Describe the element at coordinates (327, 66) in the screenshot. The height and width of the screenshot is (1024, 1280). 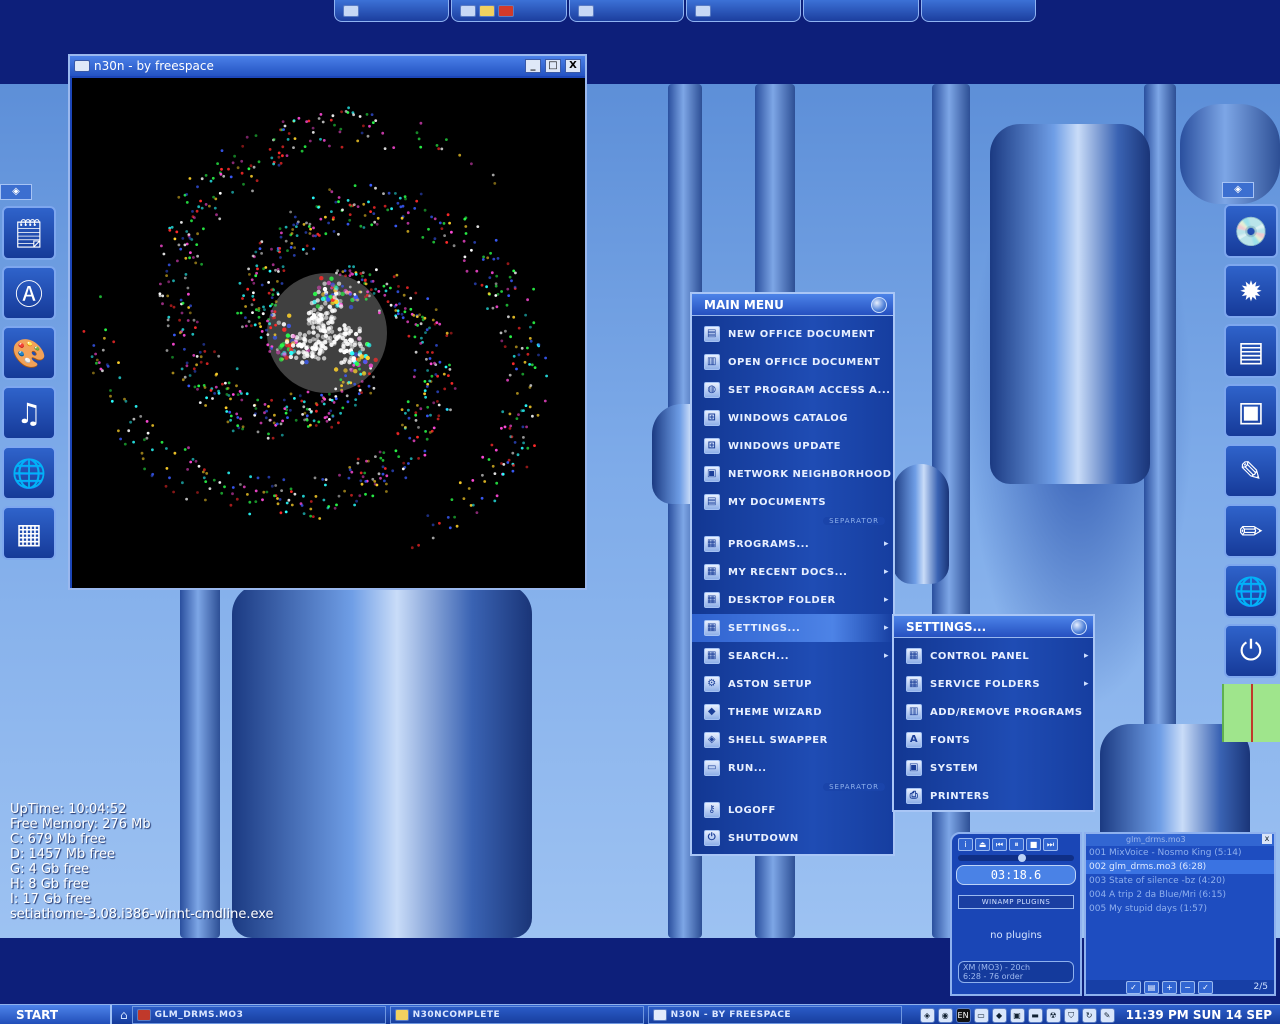
I see `window-titlebar: n30n - by freespace _ □ X` at that location.